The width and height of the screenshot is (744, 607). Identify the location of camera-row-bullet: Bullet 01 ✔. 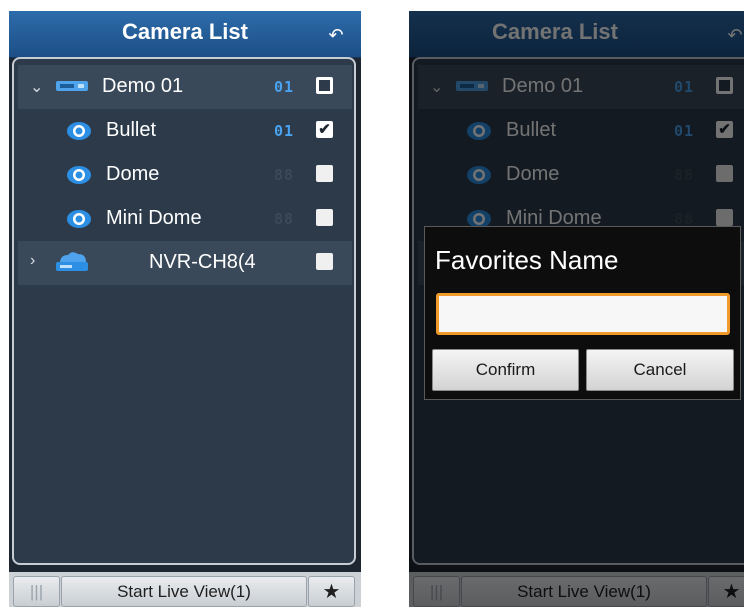
(185, 131).